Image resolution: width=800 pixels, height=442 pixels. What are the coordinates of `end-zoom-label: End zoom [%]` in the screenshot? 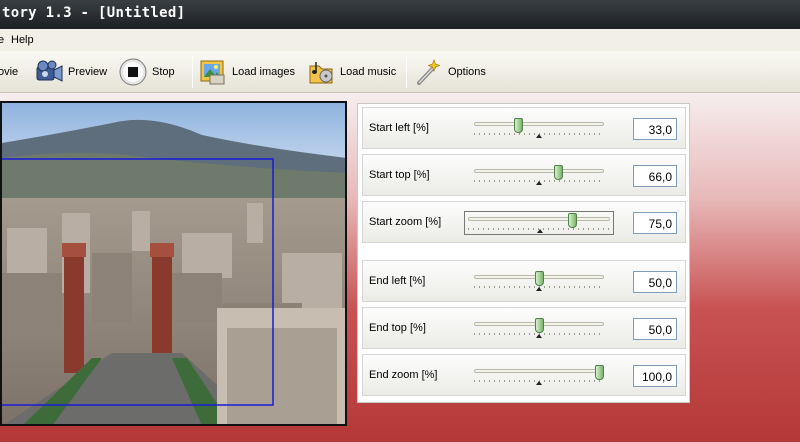 It's located at (403, 375).